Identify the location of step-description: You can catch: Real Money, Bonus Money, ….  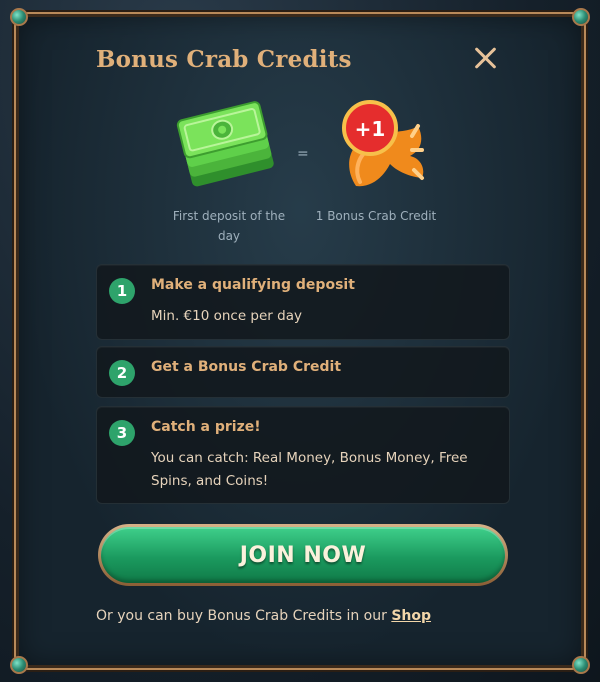
(309, 469).